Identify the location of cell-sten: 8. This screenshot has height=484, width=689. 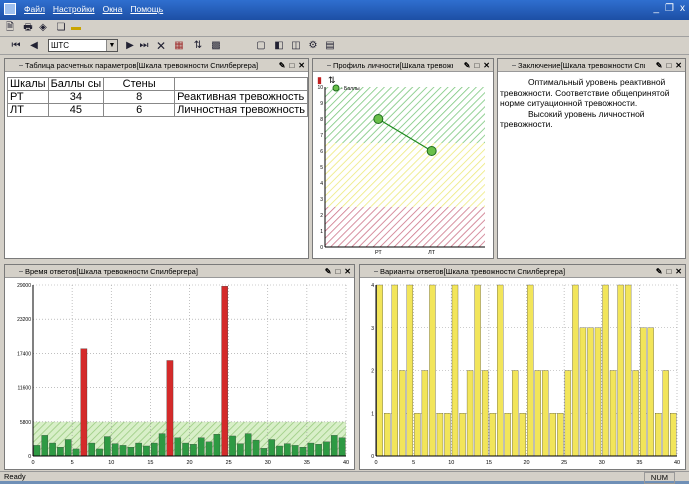
(139, 97).